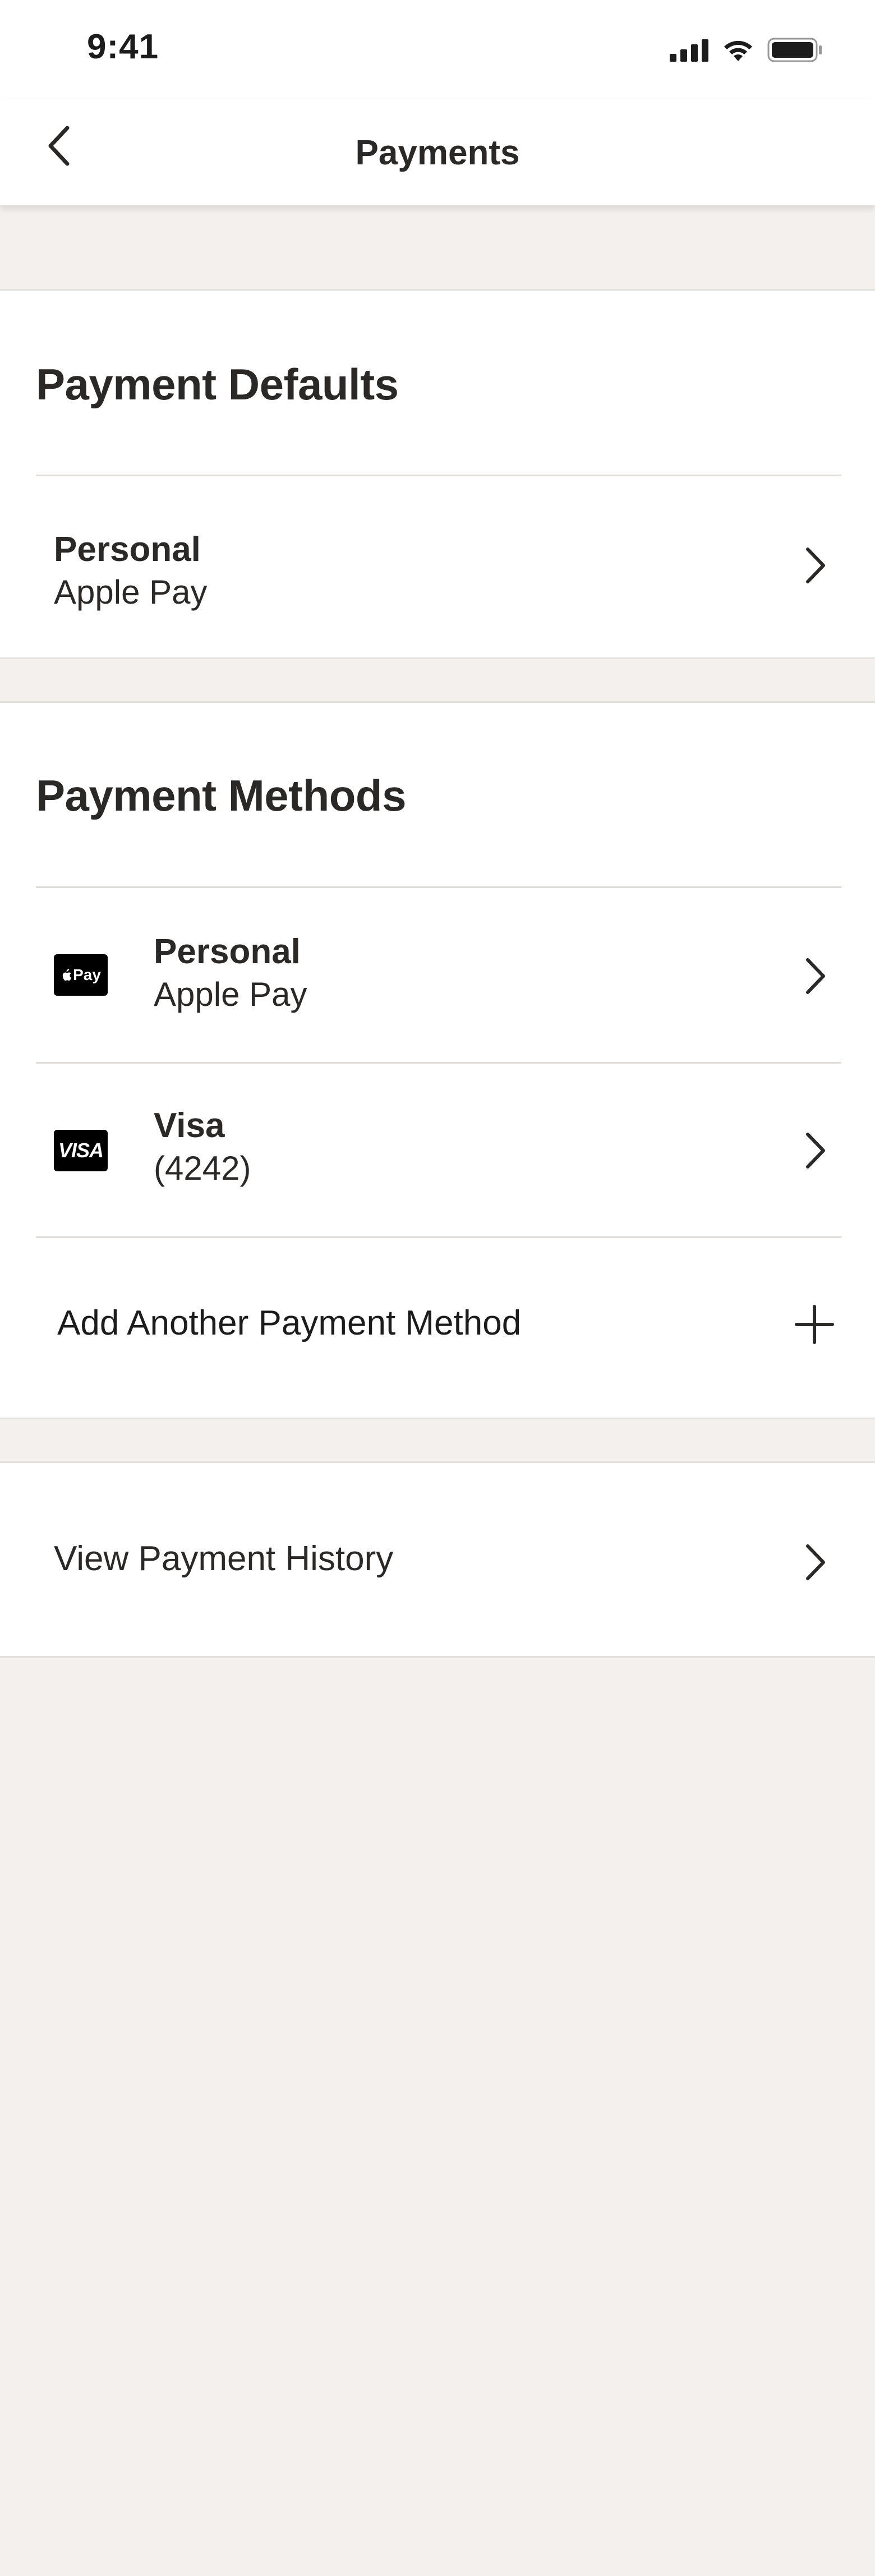  Describe the element at coordinates (439, 1150) in the screenshot. I see `payment-method-row-visa: VISA Visa (4242)` at that location.